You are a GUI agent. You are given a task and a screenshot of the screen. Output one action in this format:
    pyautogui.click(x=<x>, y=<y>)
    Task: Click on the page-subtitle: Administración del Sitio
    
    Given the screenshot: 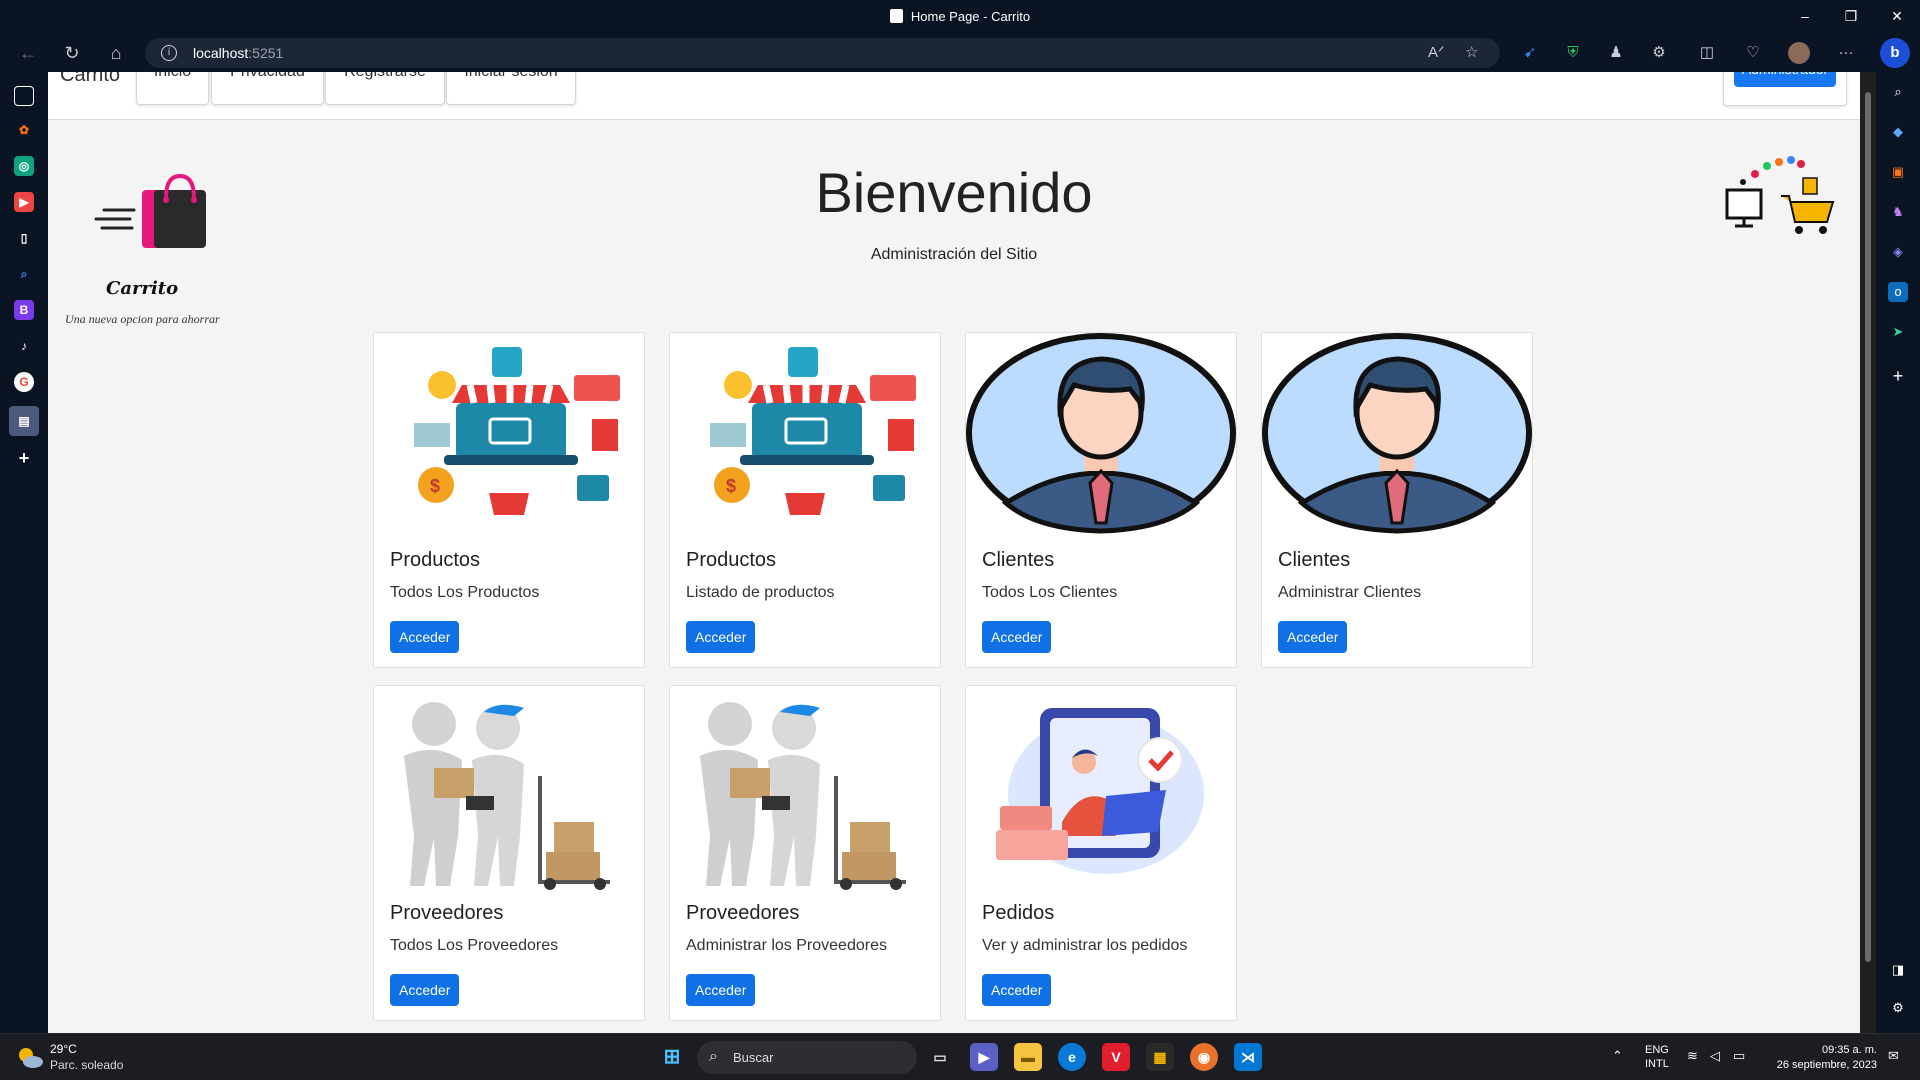 What is the action you would take?
    pyautogui.click(x=954, y=254)
    